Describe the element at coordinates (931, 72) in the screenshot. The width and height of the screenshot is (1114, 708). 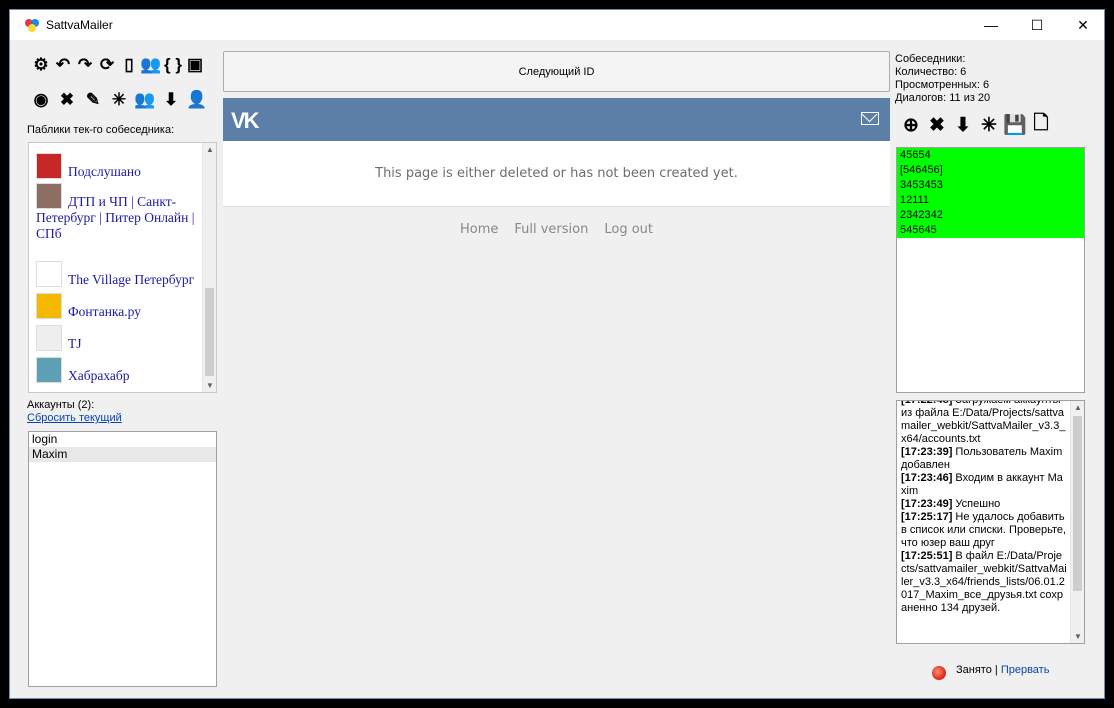
I see `stats-count: Количество: 6` at that location.